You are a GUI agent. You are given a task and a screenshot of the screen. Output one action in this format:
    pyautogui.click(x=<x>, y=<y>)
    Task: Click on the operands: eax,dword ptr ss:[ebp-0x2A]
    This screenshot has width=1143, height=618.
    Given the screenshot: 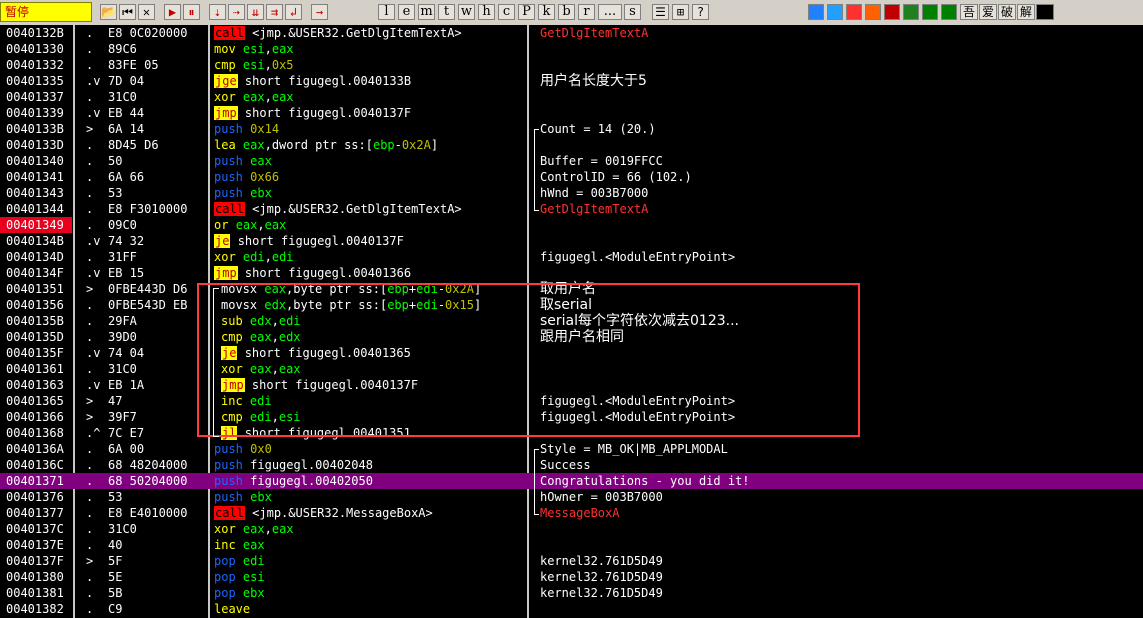 What is the action you would take?
    pyautogui.click(x=340, y=145)
    